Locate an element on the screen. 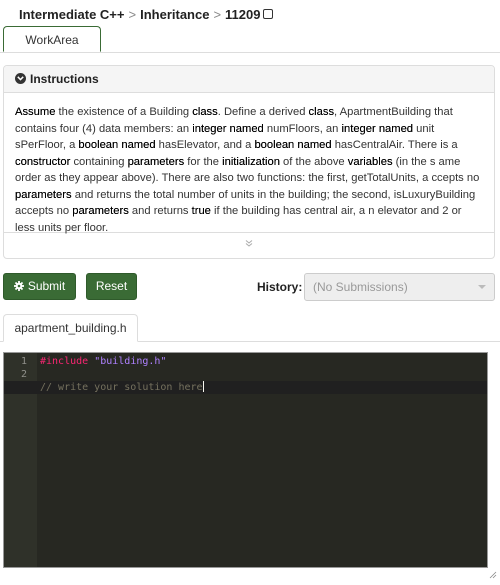 The height and width of the screenshot is (585, 500). keyword-term: true is located at coordinates (201, 211).